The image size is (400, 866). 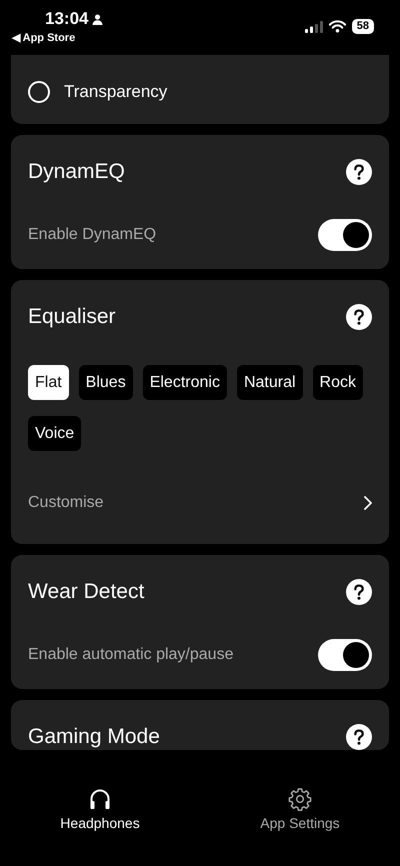 I want to click on section-title: Equaliser, so click(x=72, y=317).